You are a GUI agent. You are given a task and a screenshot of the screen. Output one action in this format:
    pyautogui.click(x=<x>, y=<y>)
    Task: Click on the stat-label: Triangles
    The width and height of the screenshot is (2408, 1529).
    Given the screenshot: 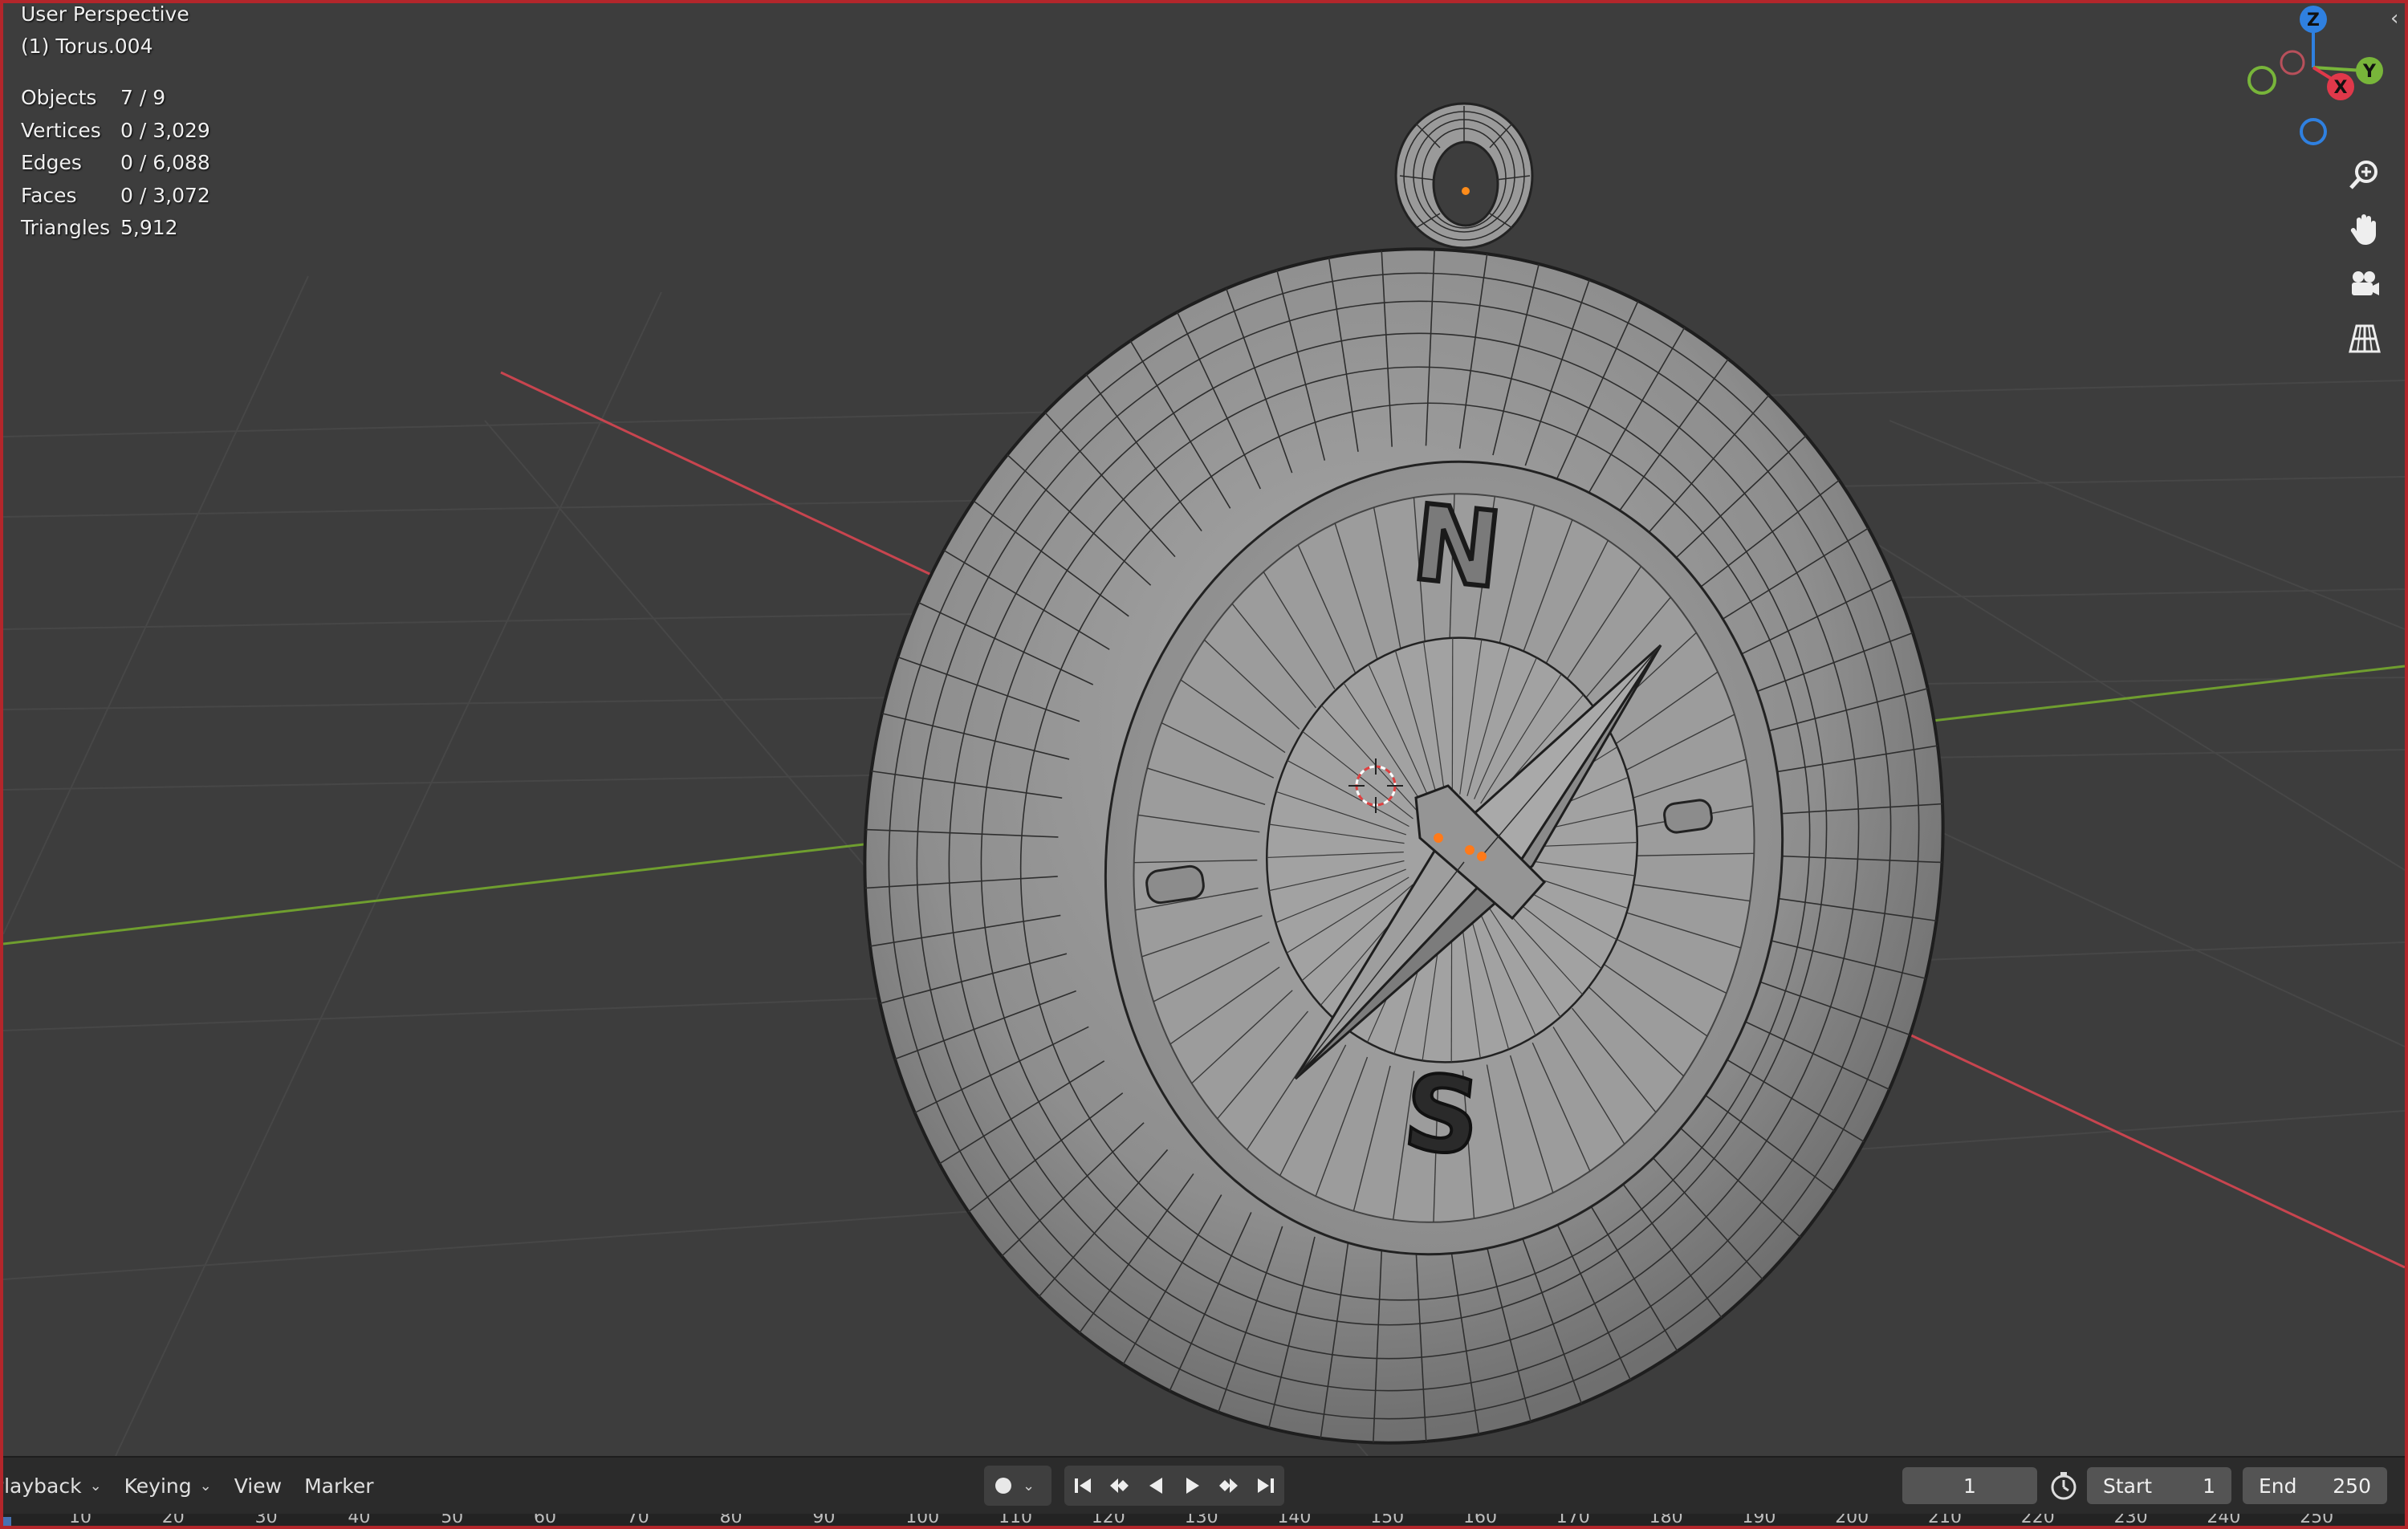 What is the action you would take?
    pyautogui.click(x=66, y=227)
    